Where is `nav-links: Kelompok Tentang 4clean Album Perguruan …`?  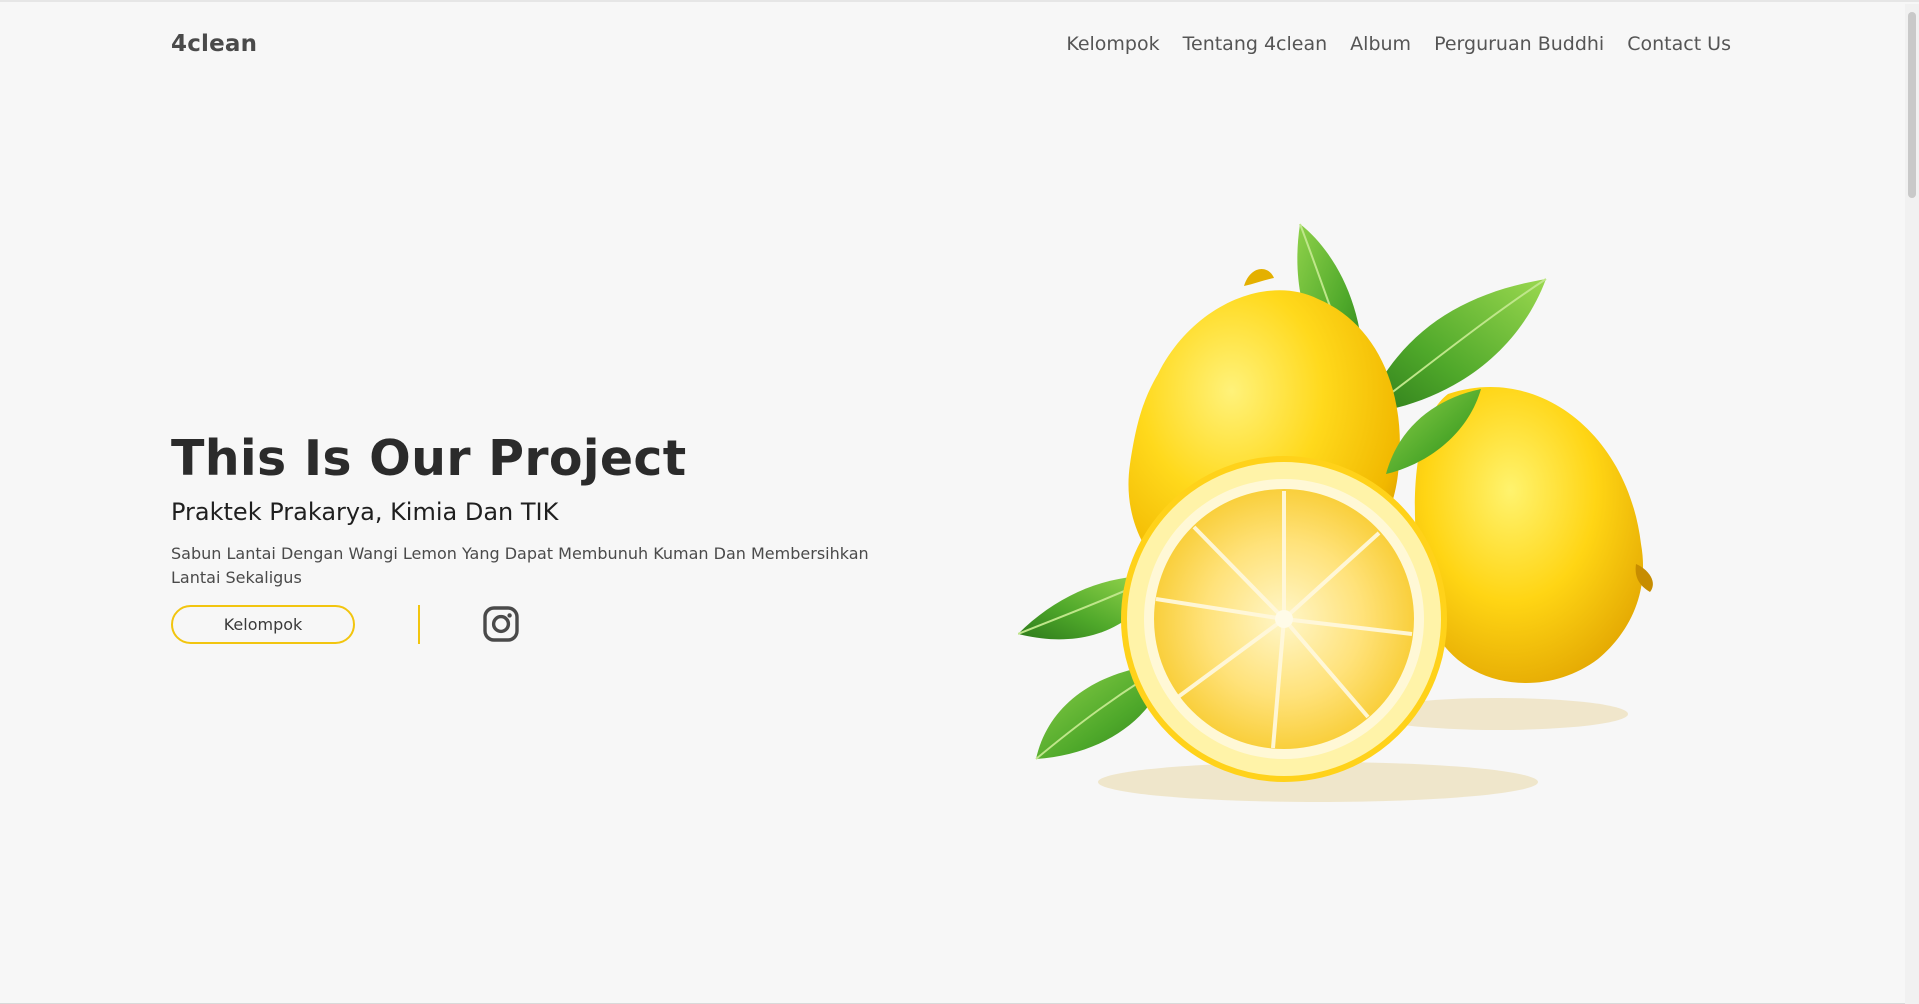
nav-links: Kelompok Tentang 4clean Album Perguruan … is located at coordinates (1398, 44).